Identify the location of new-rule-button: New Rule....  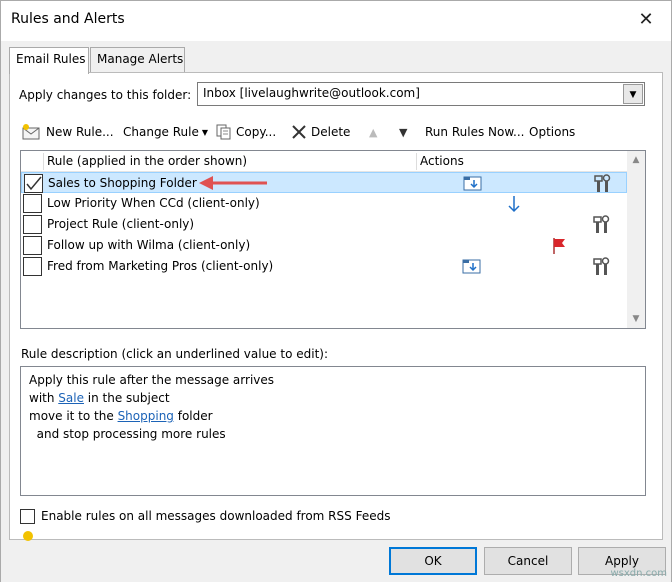
(67, 132).